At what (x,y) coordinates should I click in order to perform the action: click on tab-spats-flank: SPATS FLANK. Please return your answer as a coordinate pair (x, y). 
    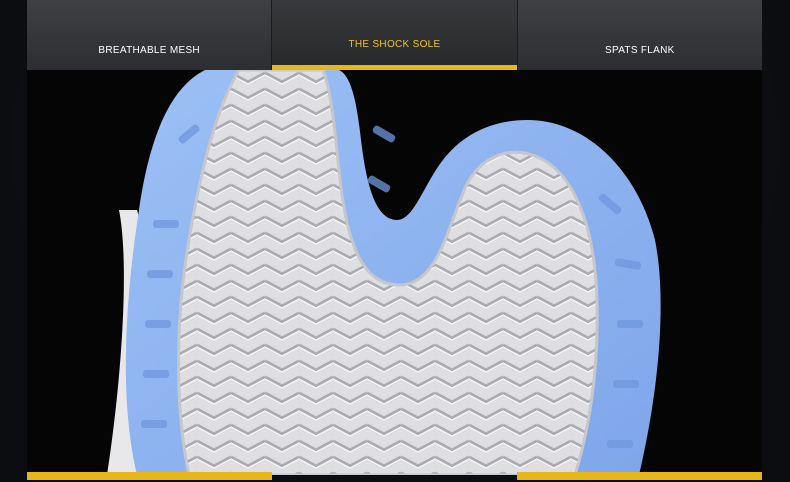
    Looking at the image, I should click on (639, 35).